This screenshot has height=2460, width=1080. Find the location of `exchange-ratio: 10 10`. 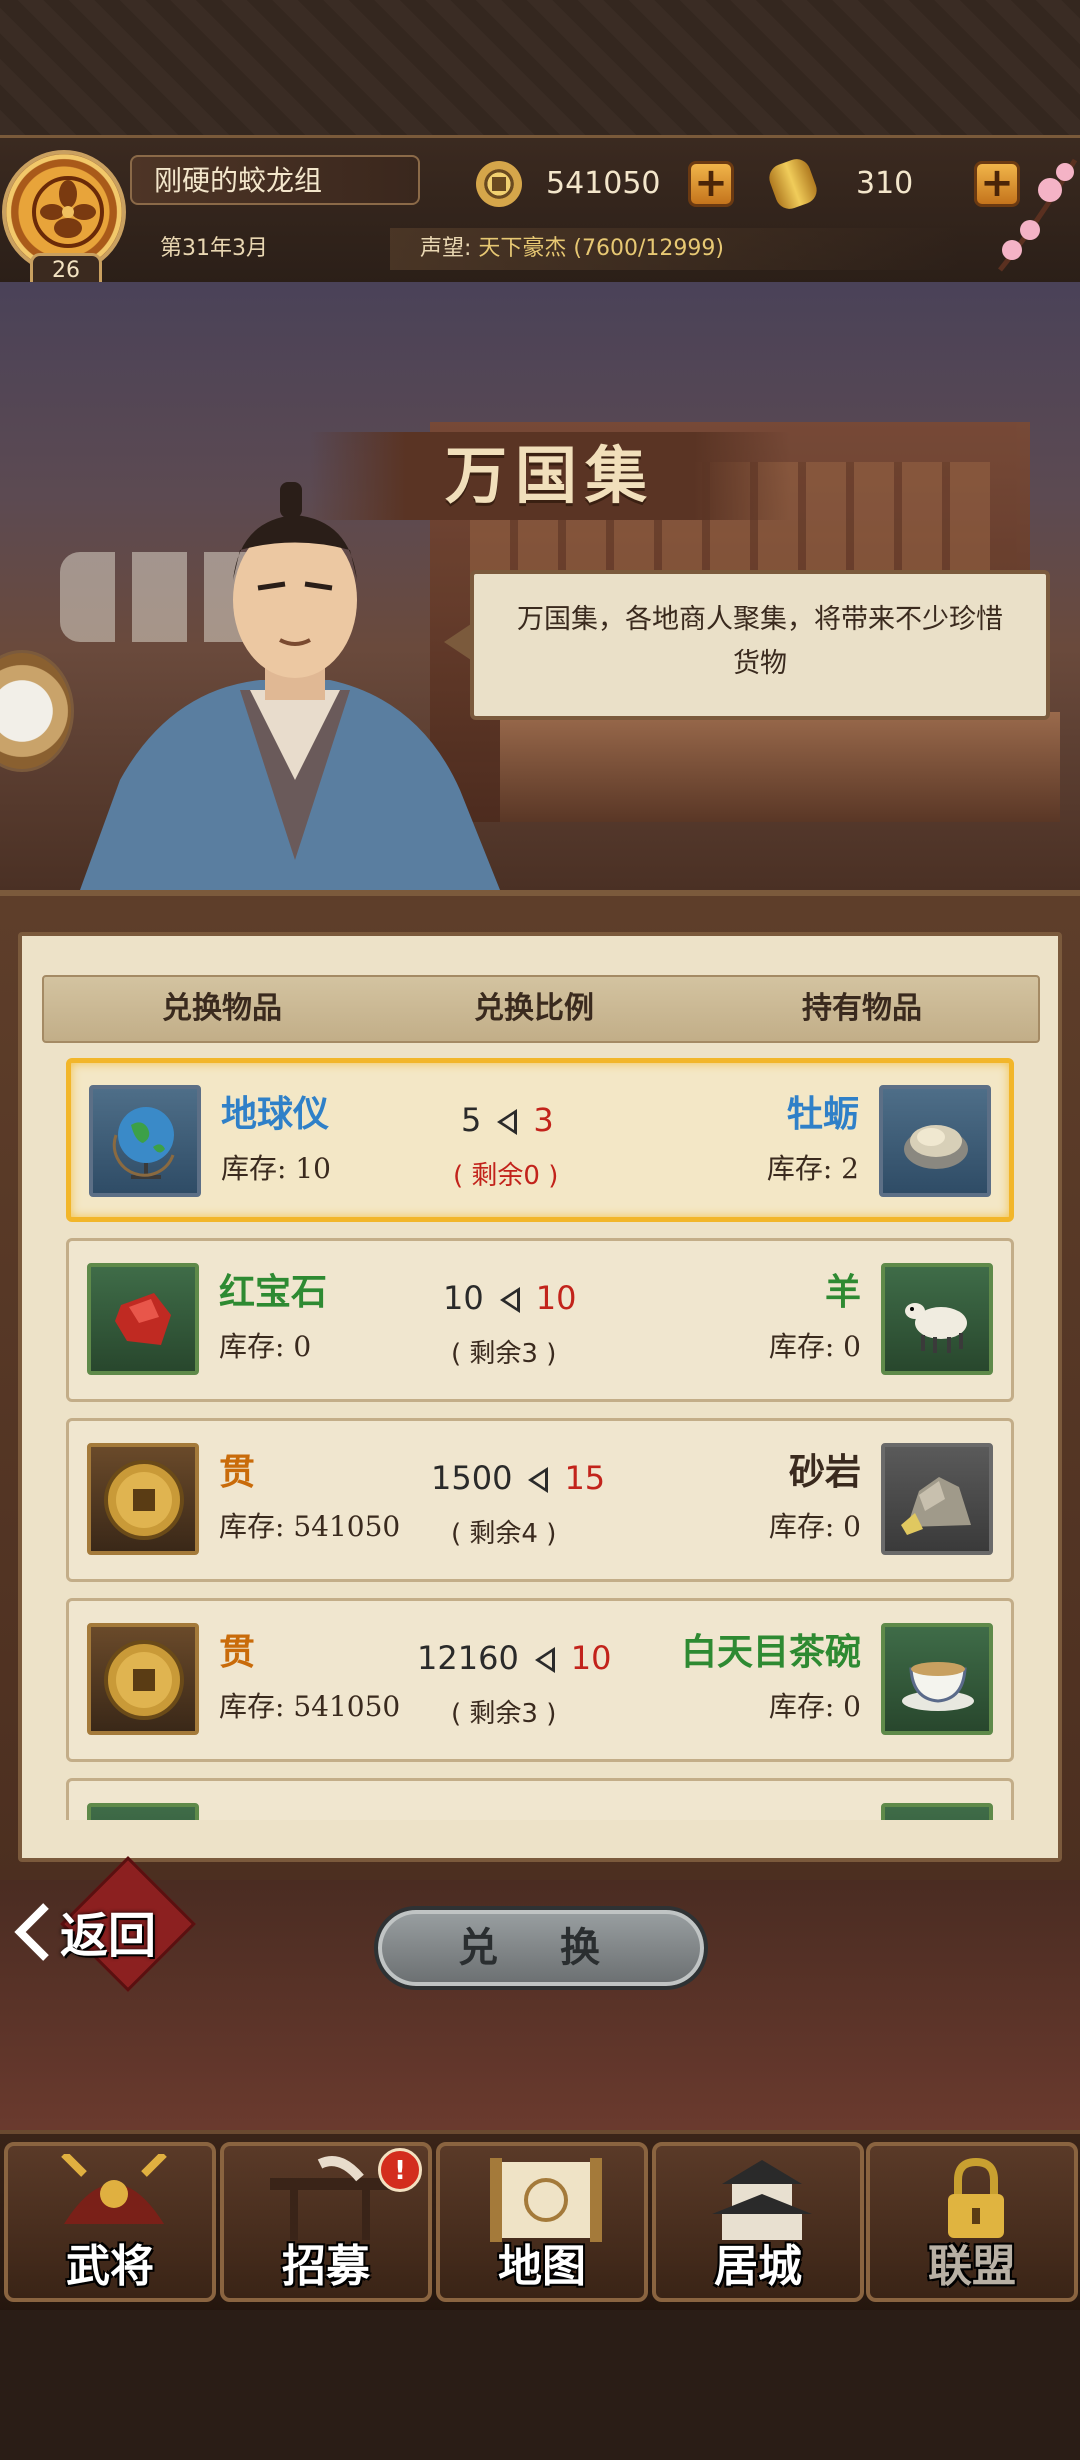

exchange-ratio: 10 10 is located at coordinates (509, 1298).